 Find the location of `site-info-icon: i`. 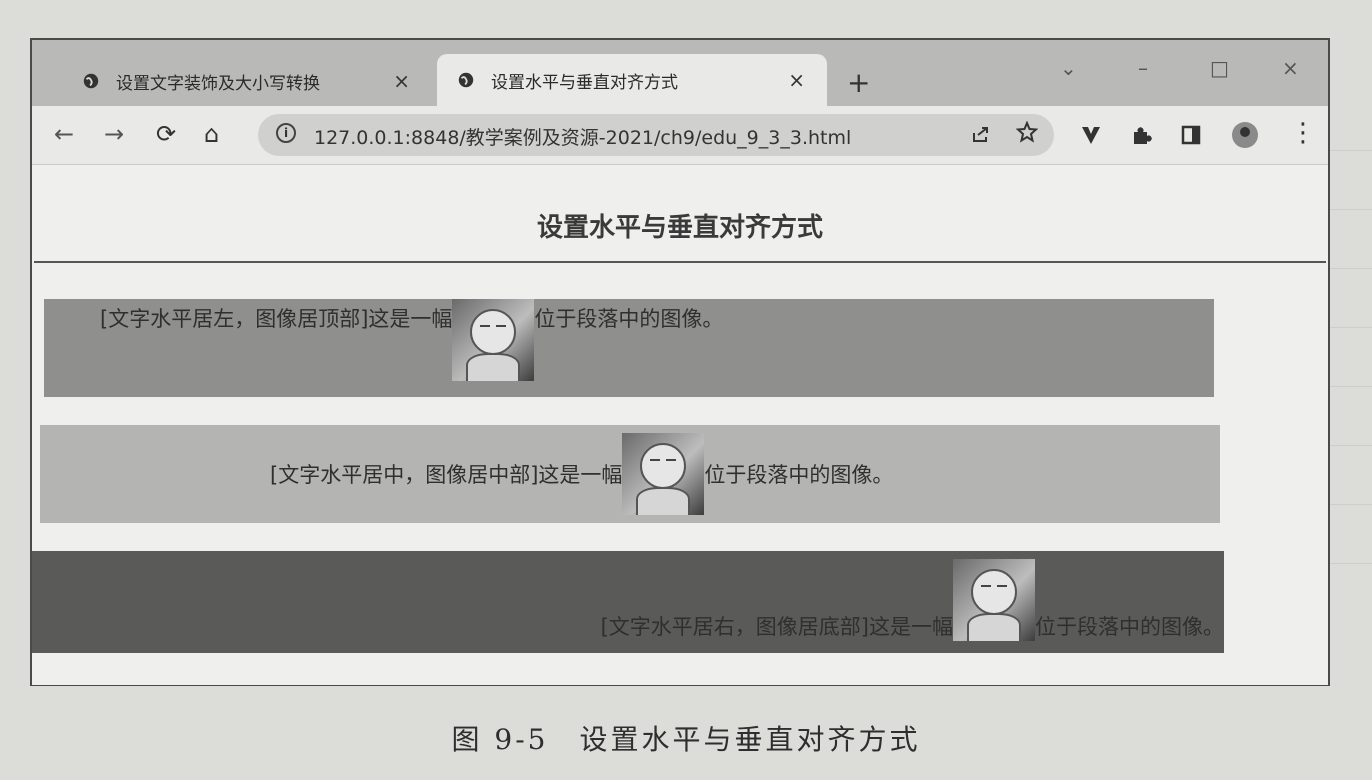

site-info-icon: i is located at coordinates (286, 133).